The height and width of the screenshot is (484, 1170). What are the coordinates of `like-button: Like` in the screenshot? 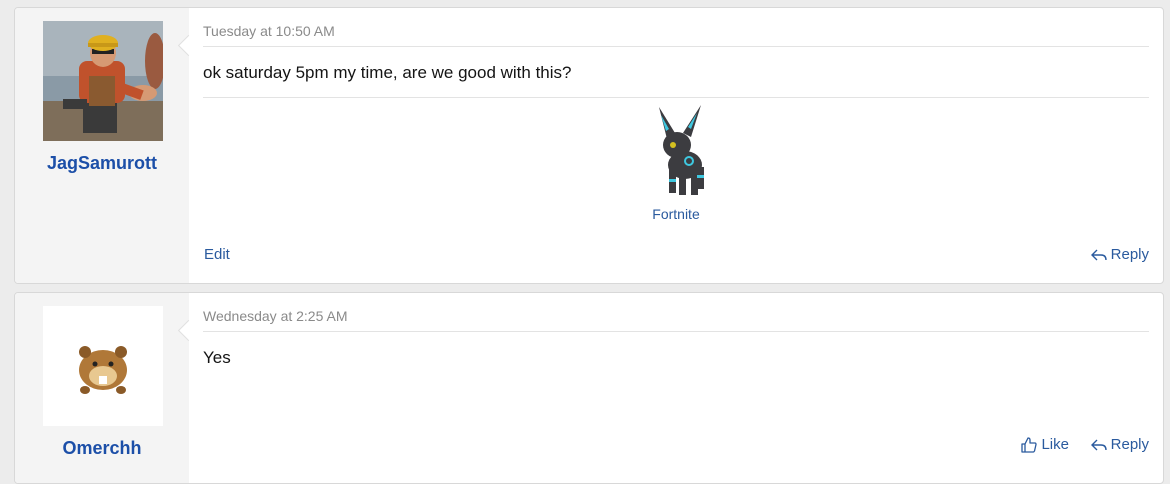 It's located at (1045, 444).